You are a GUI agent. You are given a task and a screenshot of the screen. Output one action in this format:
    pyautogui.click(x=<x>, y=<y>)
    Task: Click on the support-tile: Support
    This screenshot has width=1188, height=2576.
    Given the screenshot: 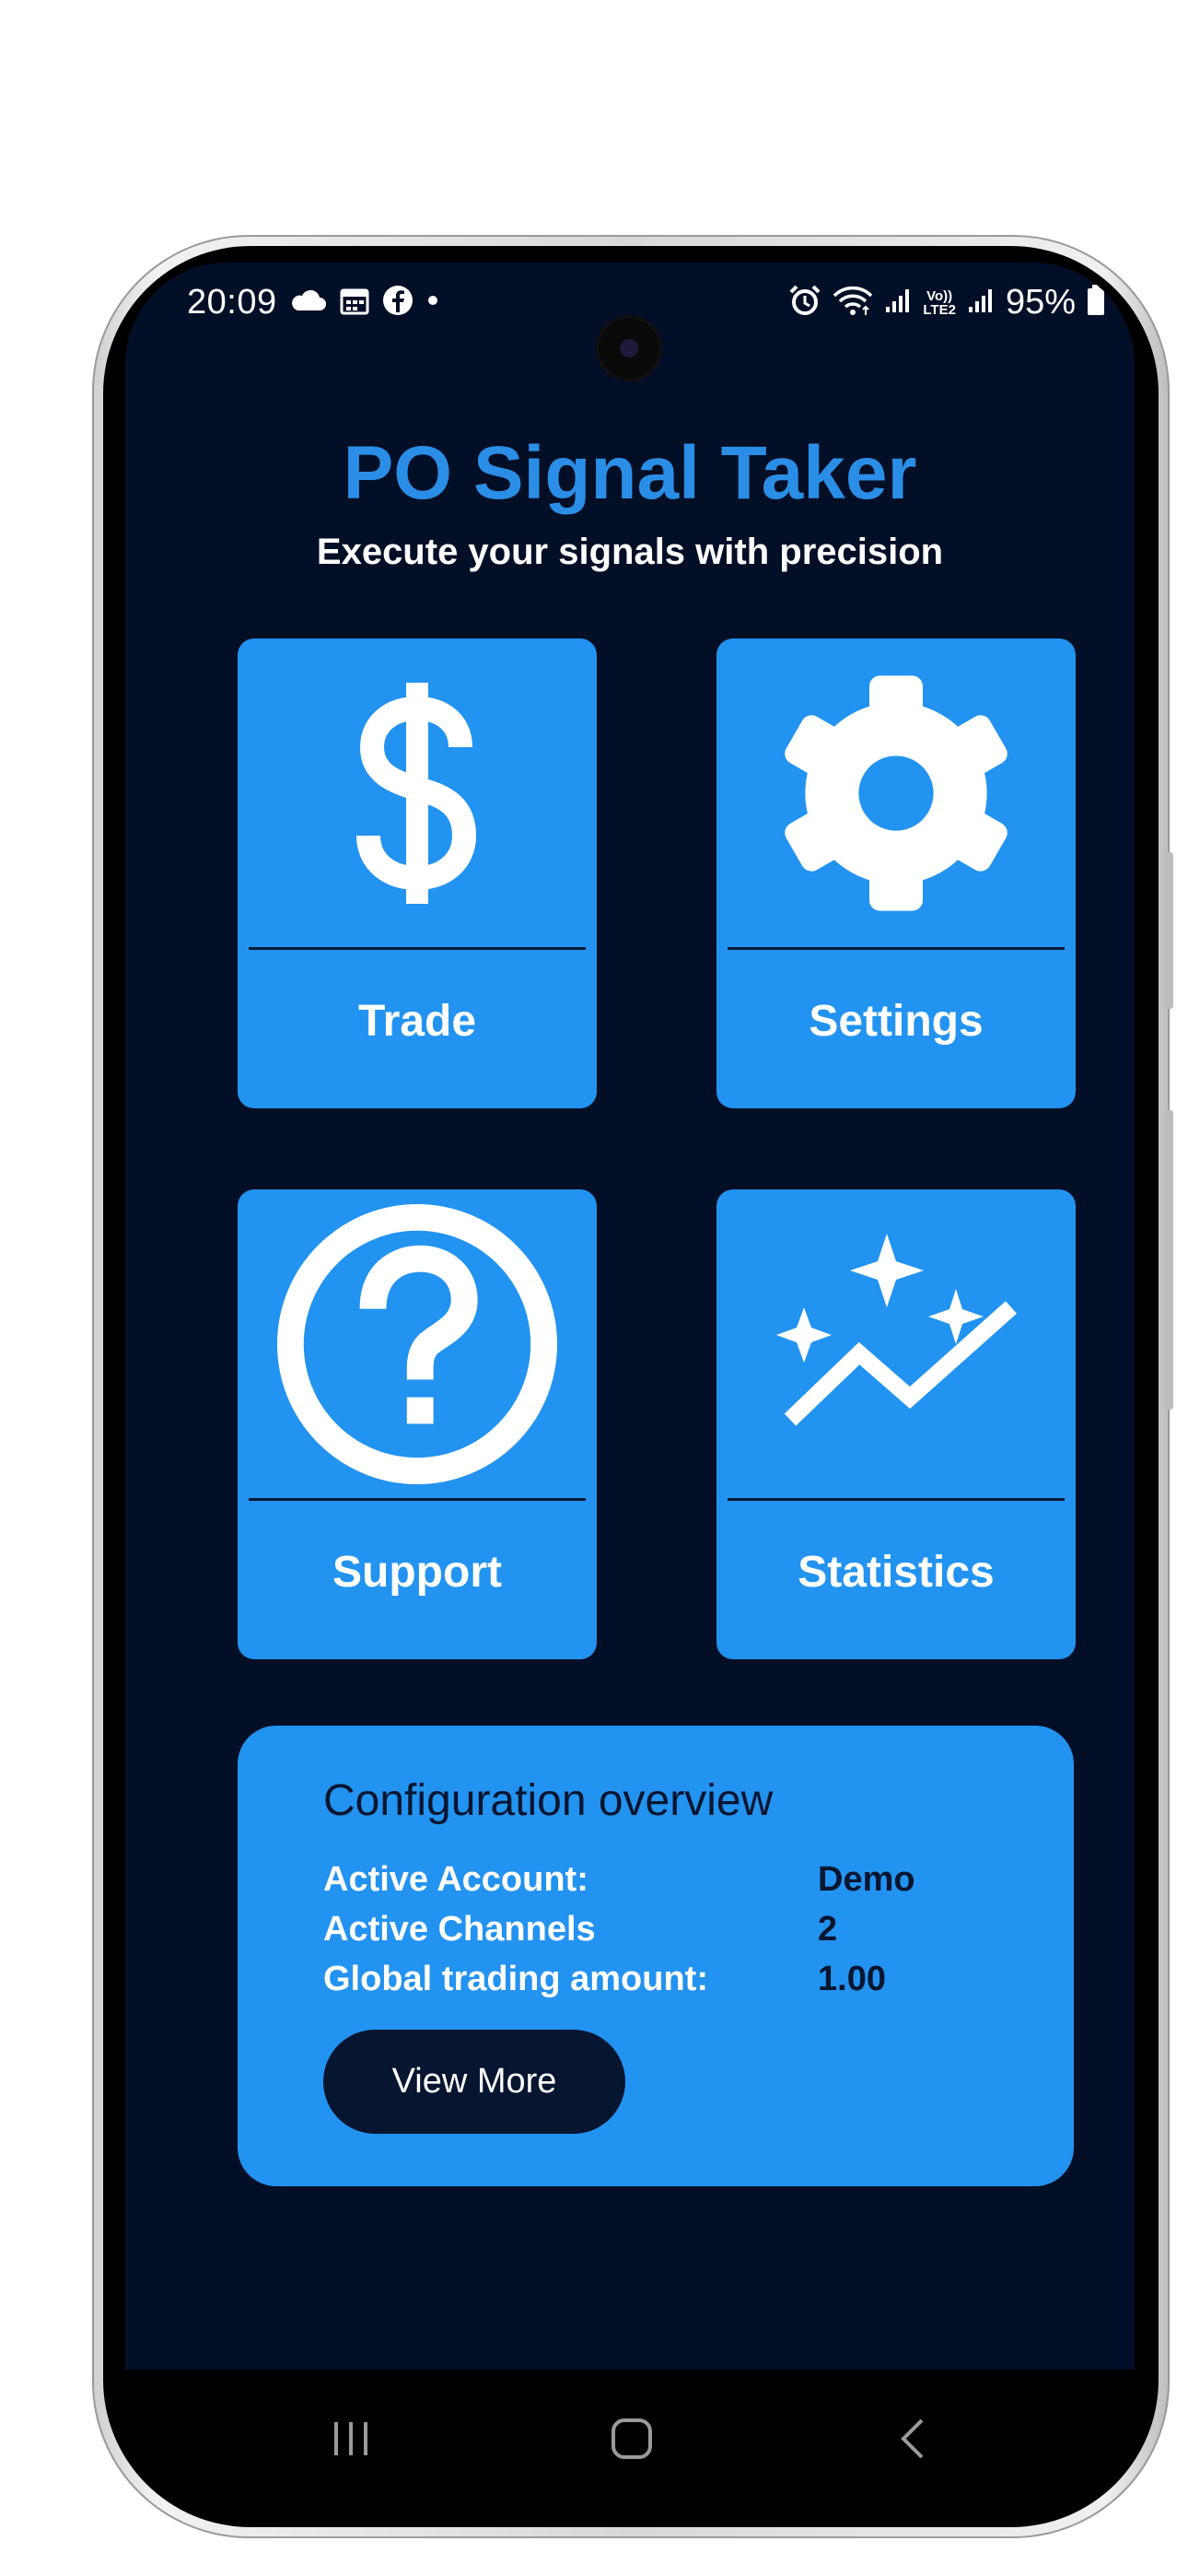 What is the action you would take?
    pyautogui.click(x=417, y=1424)
    